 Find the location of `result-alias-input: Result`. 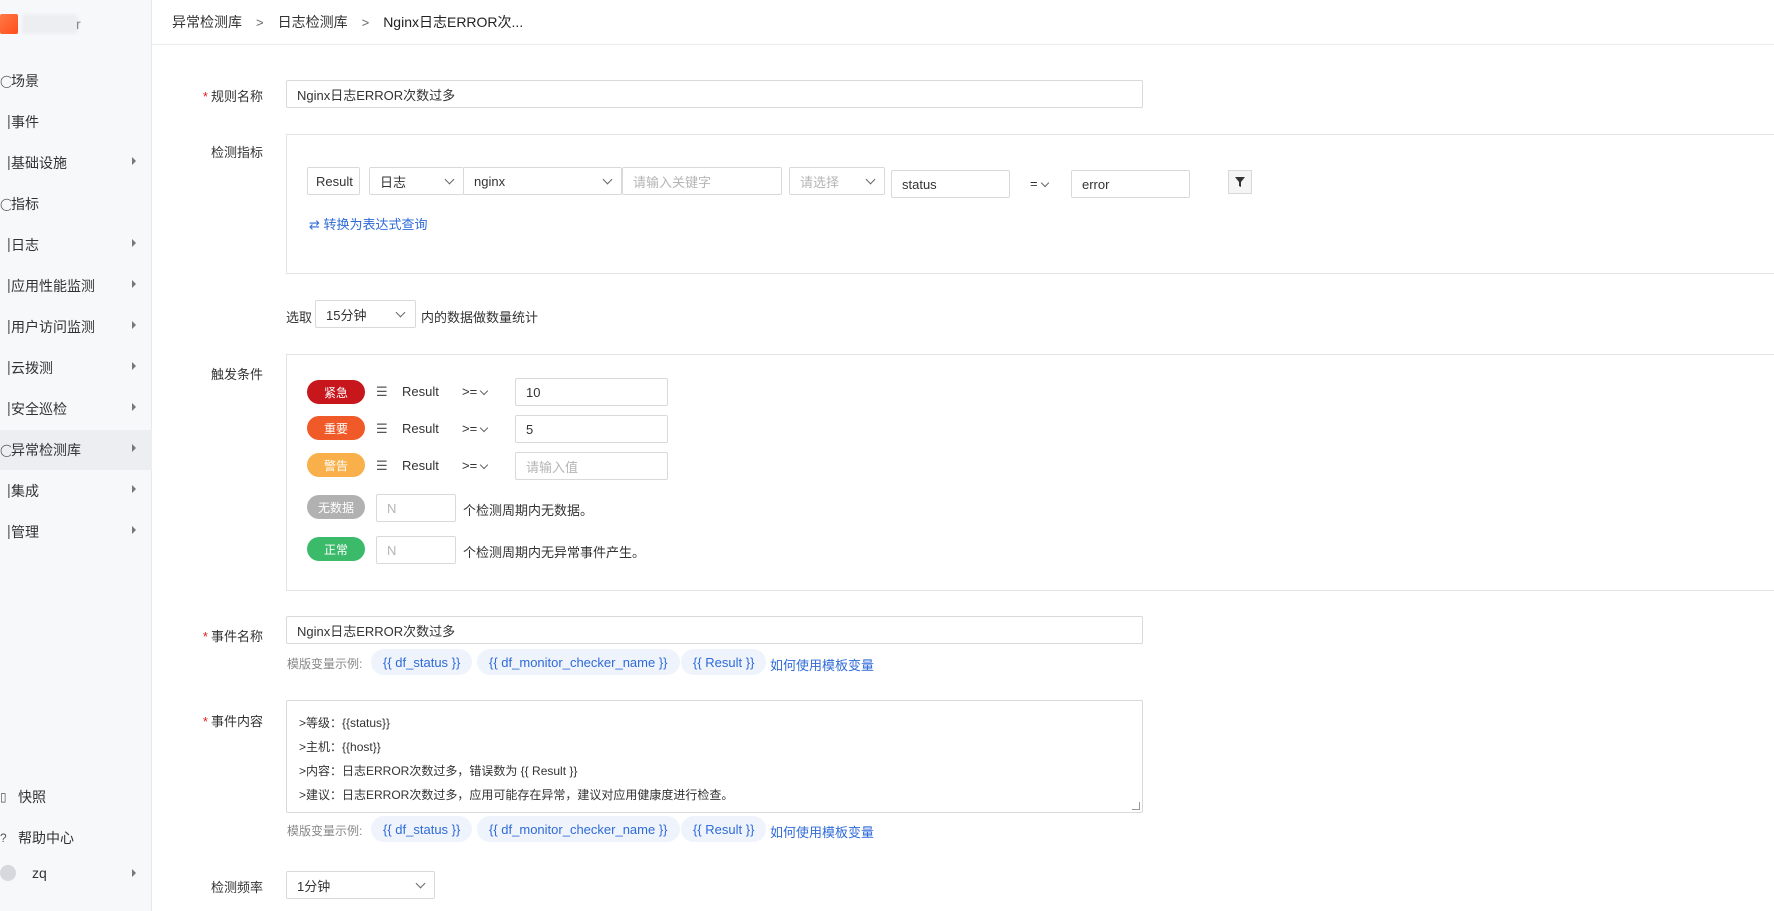

result-alias-input: Result is located at coordinates (333, 181).